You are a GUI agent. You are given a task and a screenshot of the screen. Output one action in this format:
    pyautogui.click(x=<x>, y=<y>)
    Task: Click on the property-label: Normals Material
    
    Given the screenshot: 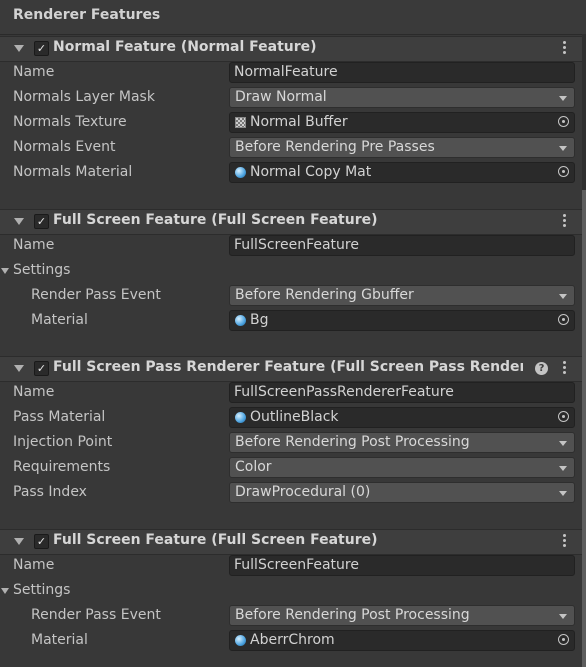 What is the action you would take?
    pyautogui.click(x=73, y=172)
    